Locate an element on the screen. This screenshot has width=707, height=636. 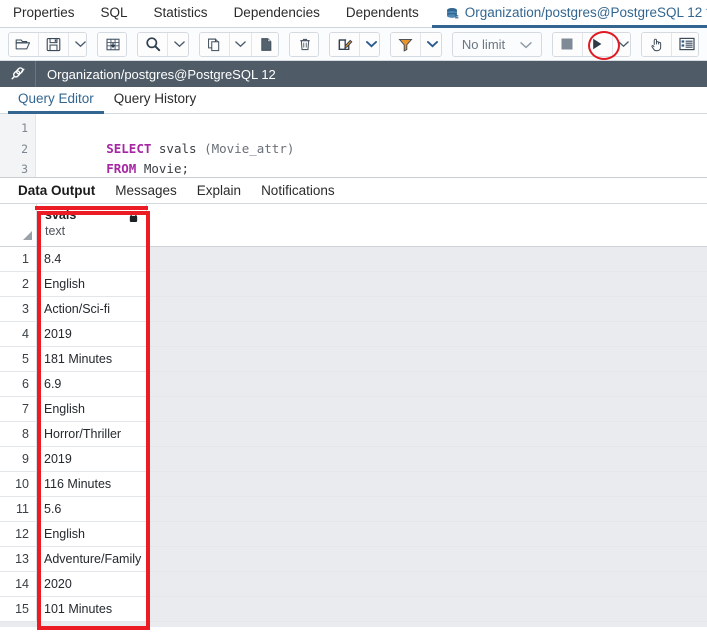
table-cell-svals: 101 Minutes is located at coordinates (92, 609).